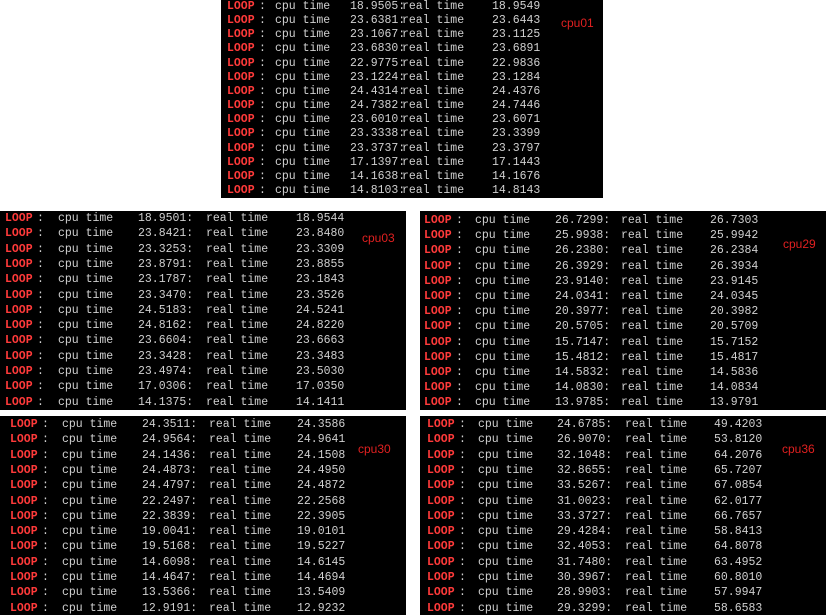  Describe the element at coordinates (170, 486) in the screenshot. I see `cpu-time-value: 24.4797:` at that location.